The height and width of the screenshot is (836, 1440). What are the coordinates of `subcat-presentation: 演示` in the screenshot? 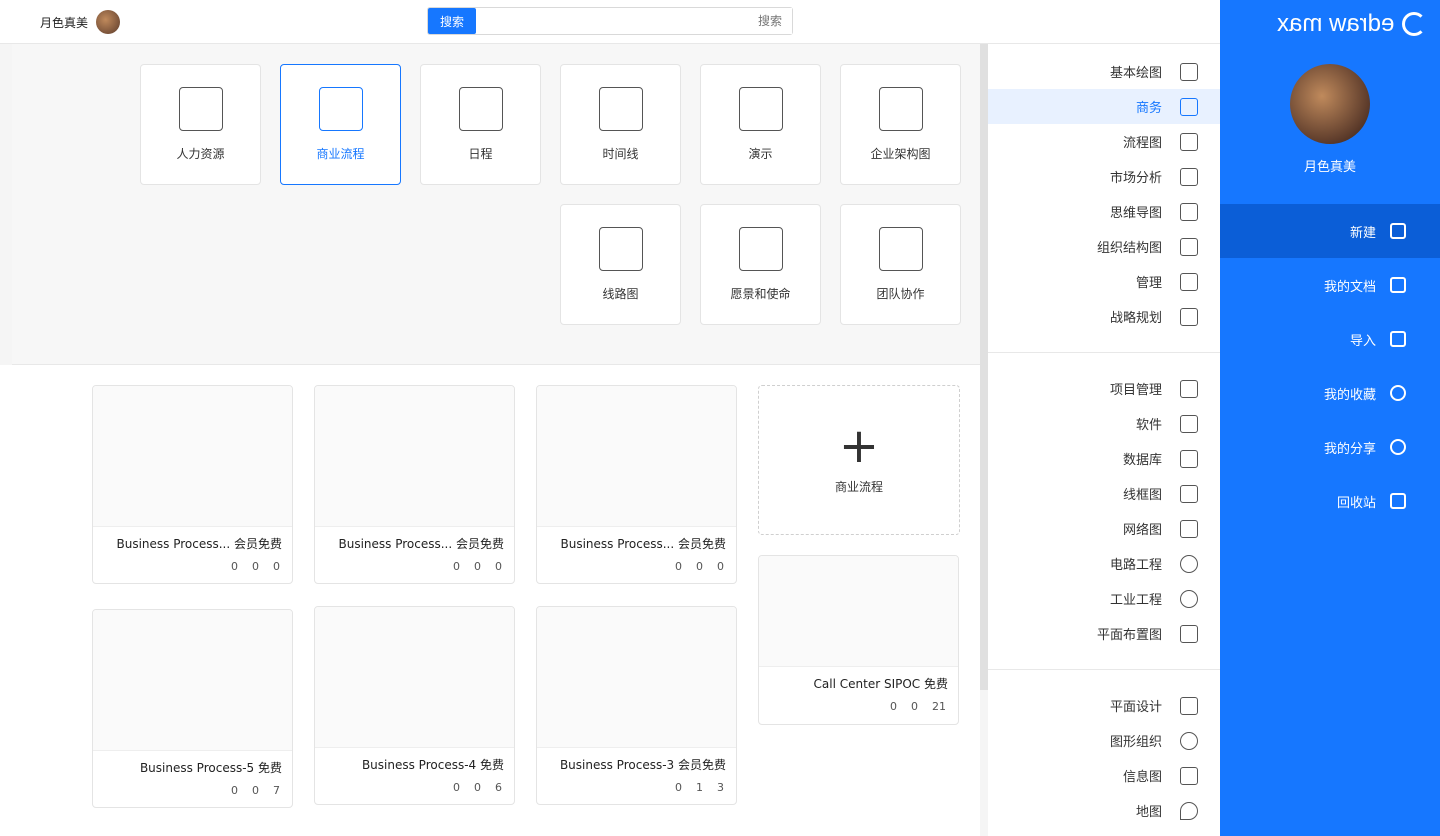 It's located at (760, 124).